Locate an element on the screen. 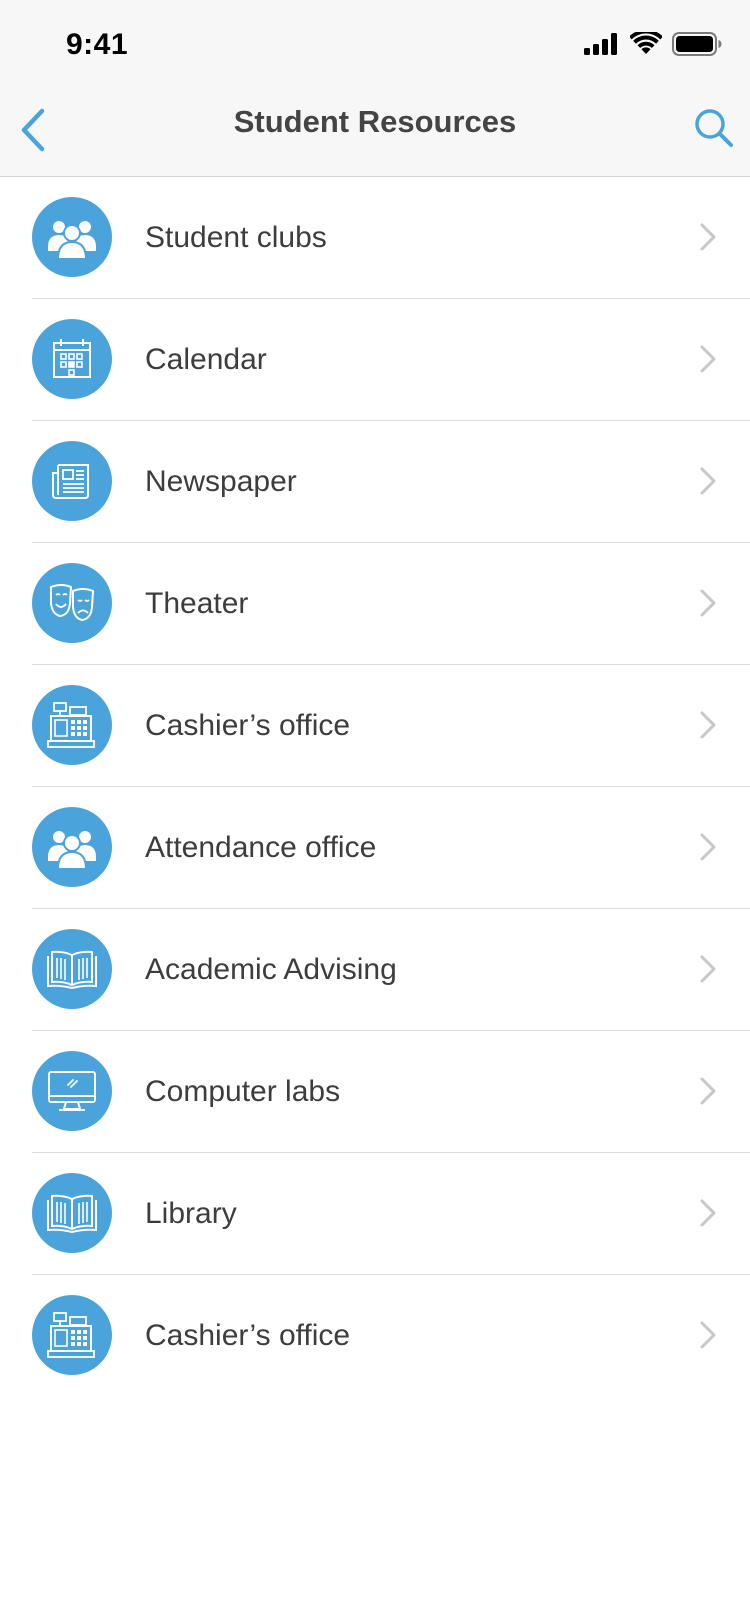 This screenshot has height=1624, width=750. search-button is located at coordinates (714, 128).